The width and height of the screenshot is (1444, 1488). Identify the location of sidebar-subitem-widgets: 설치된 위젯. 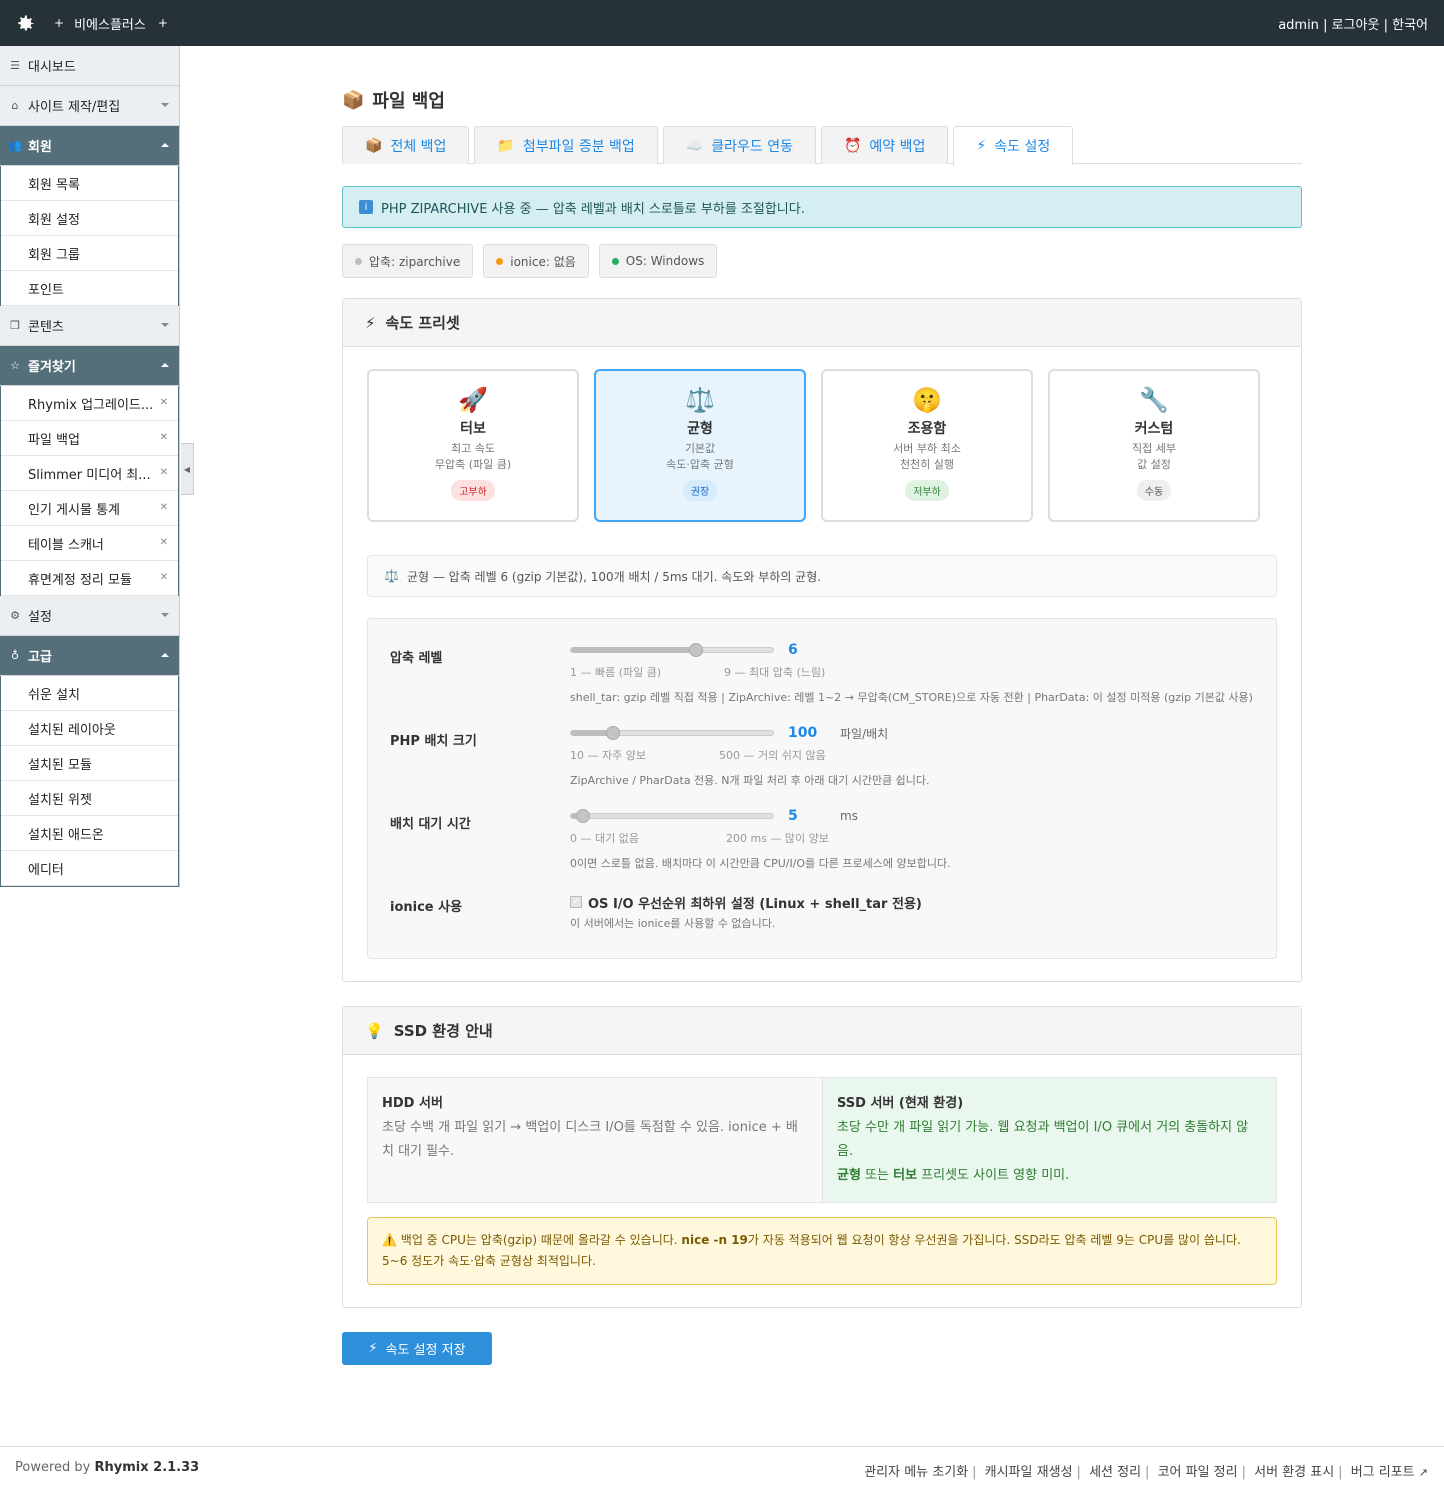
(89, 798).